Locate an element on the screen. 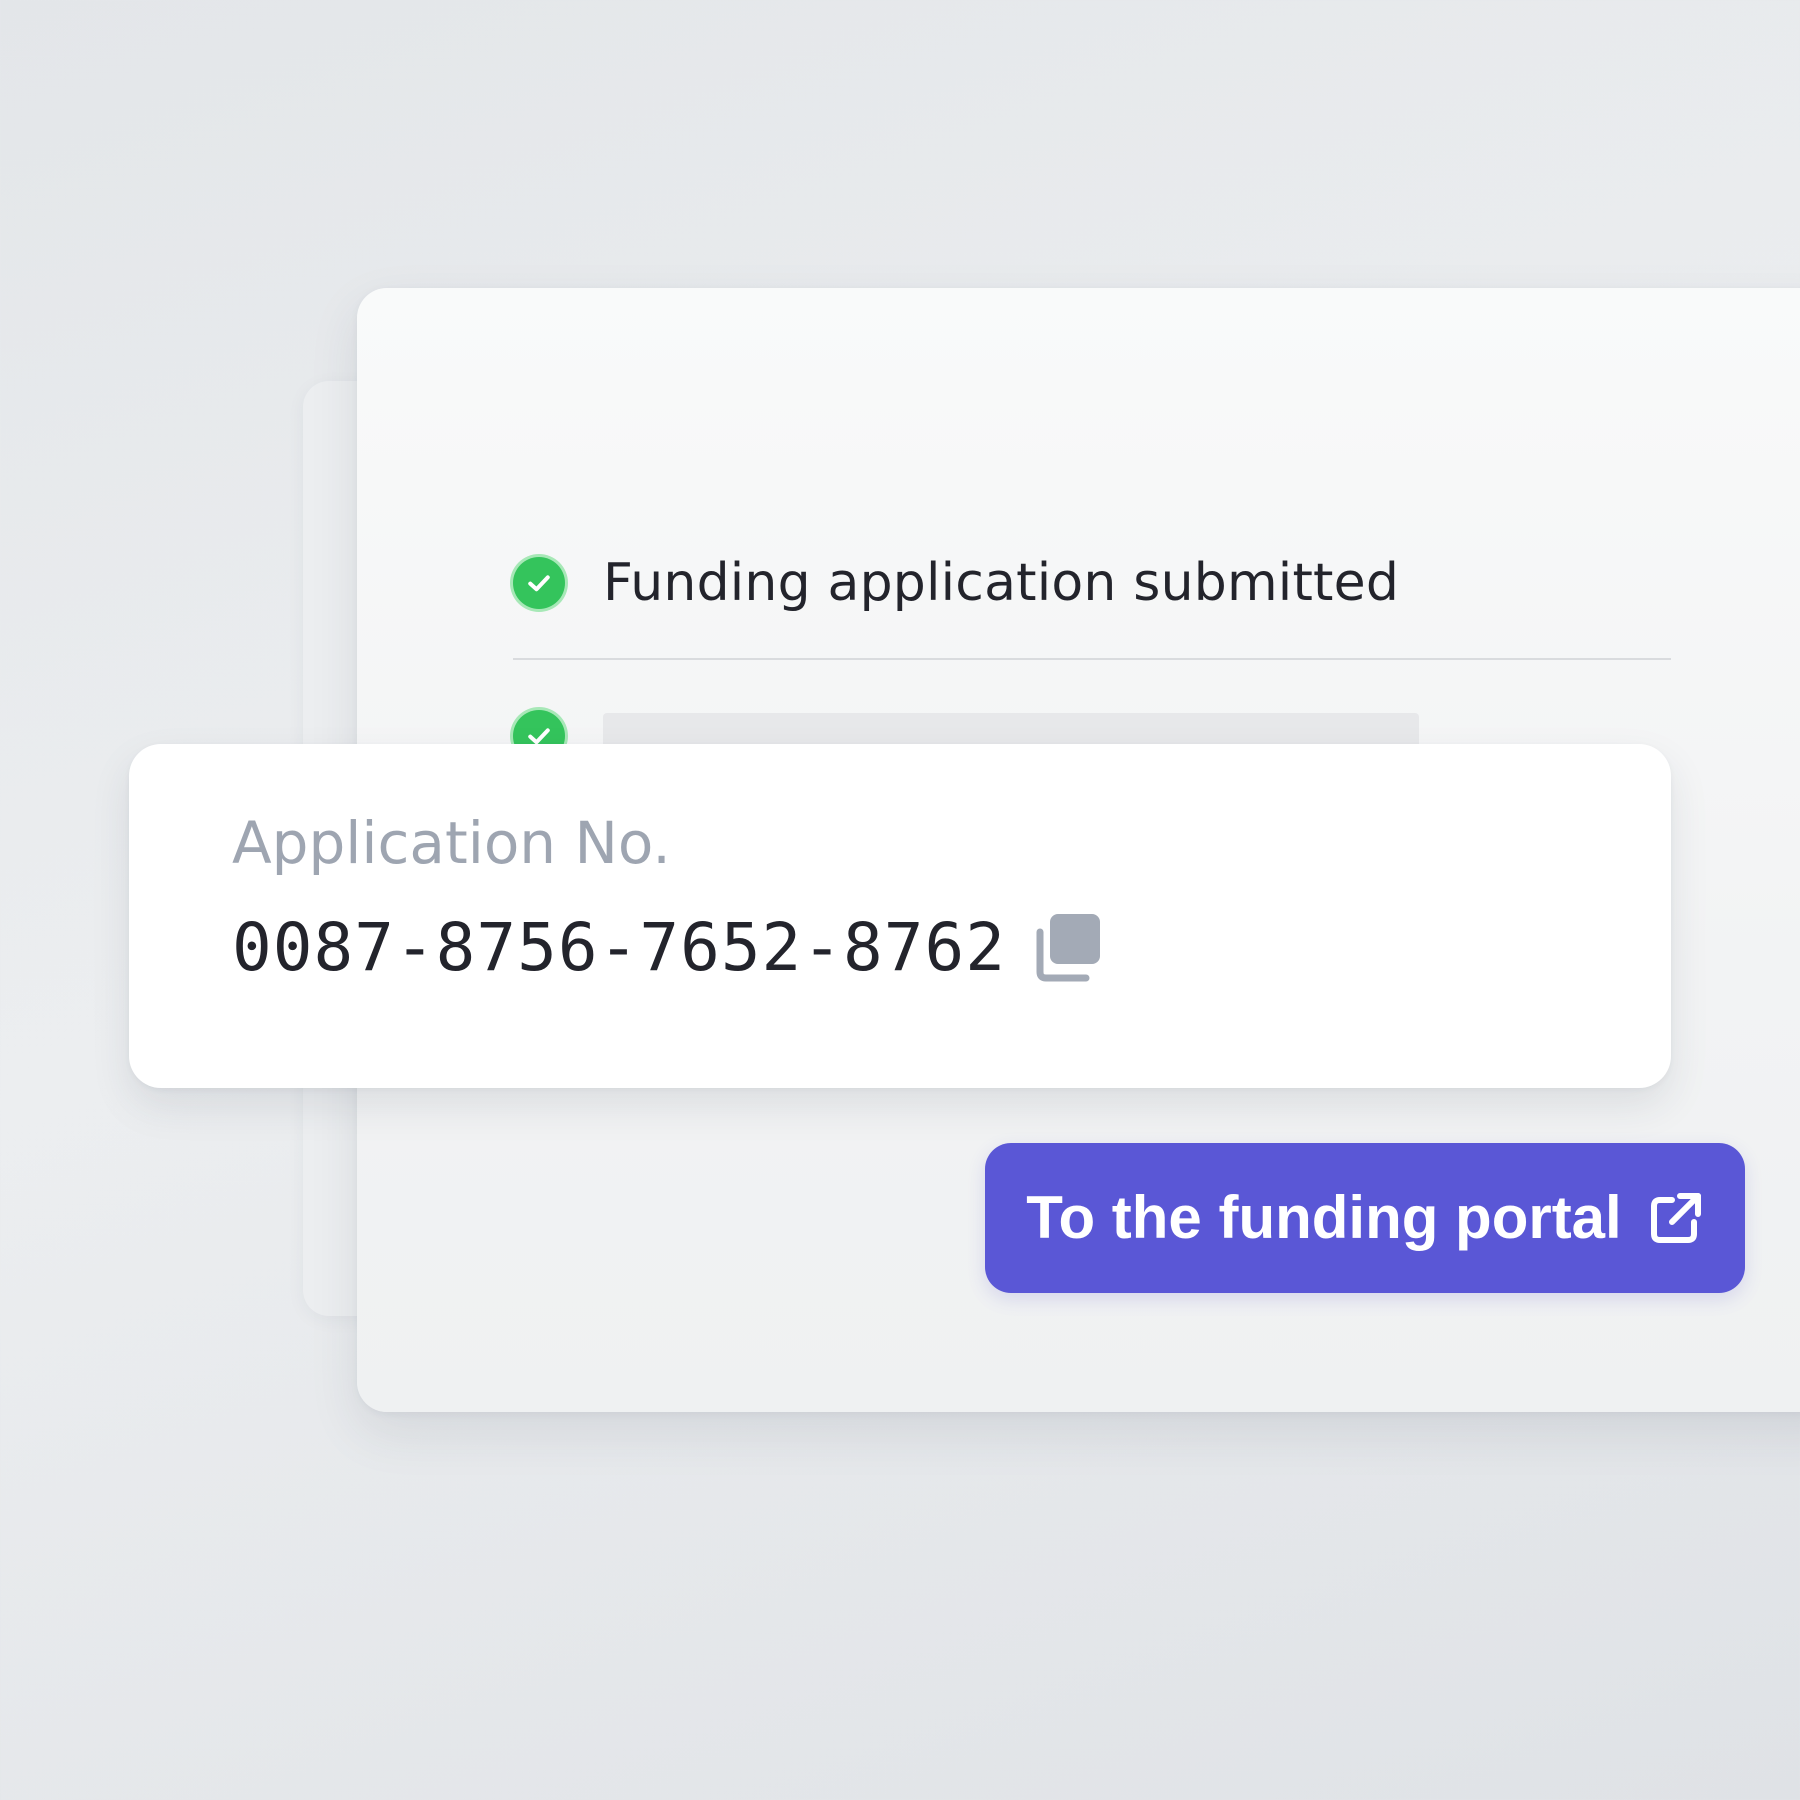 The width and height of the screenshot is (1800, 1800). status-step-submitted: Funding application submitted is located at coordinates (956, 583).